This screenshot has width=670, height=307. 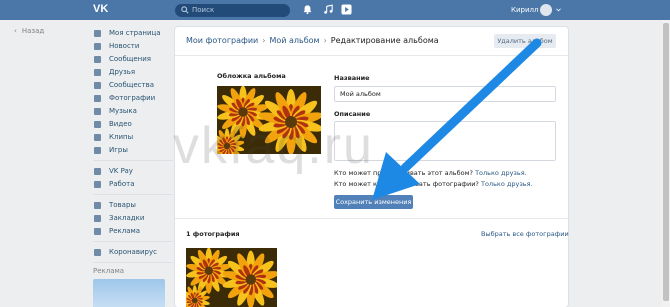 I want to click on select-all-link: Выбрать все фотографии, so click(x=525, y=234).